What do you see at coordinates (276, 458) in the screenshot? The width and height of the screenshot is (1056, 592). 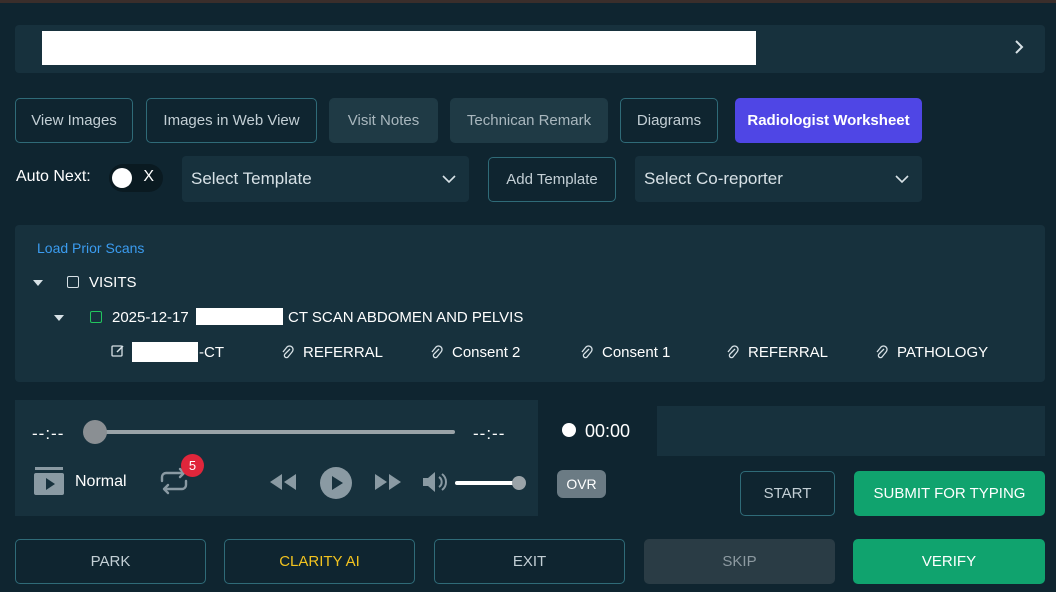 I see `audio-player` at bounding box center [276, 458].